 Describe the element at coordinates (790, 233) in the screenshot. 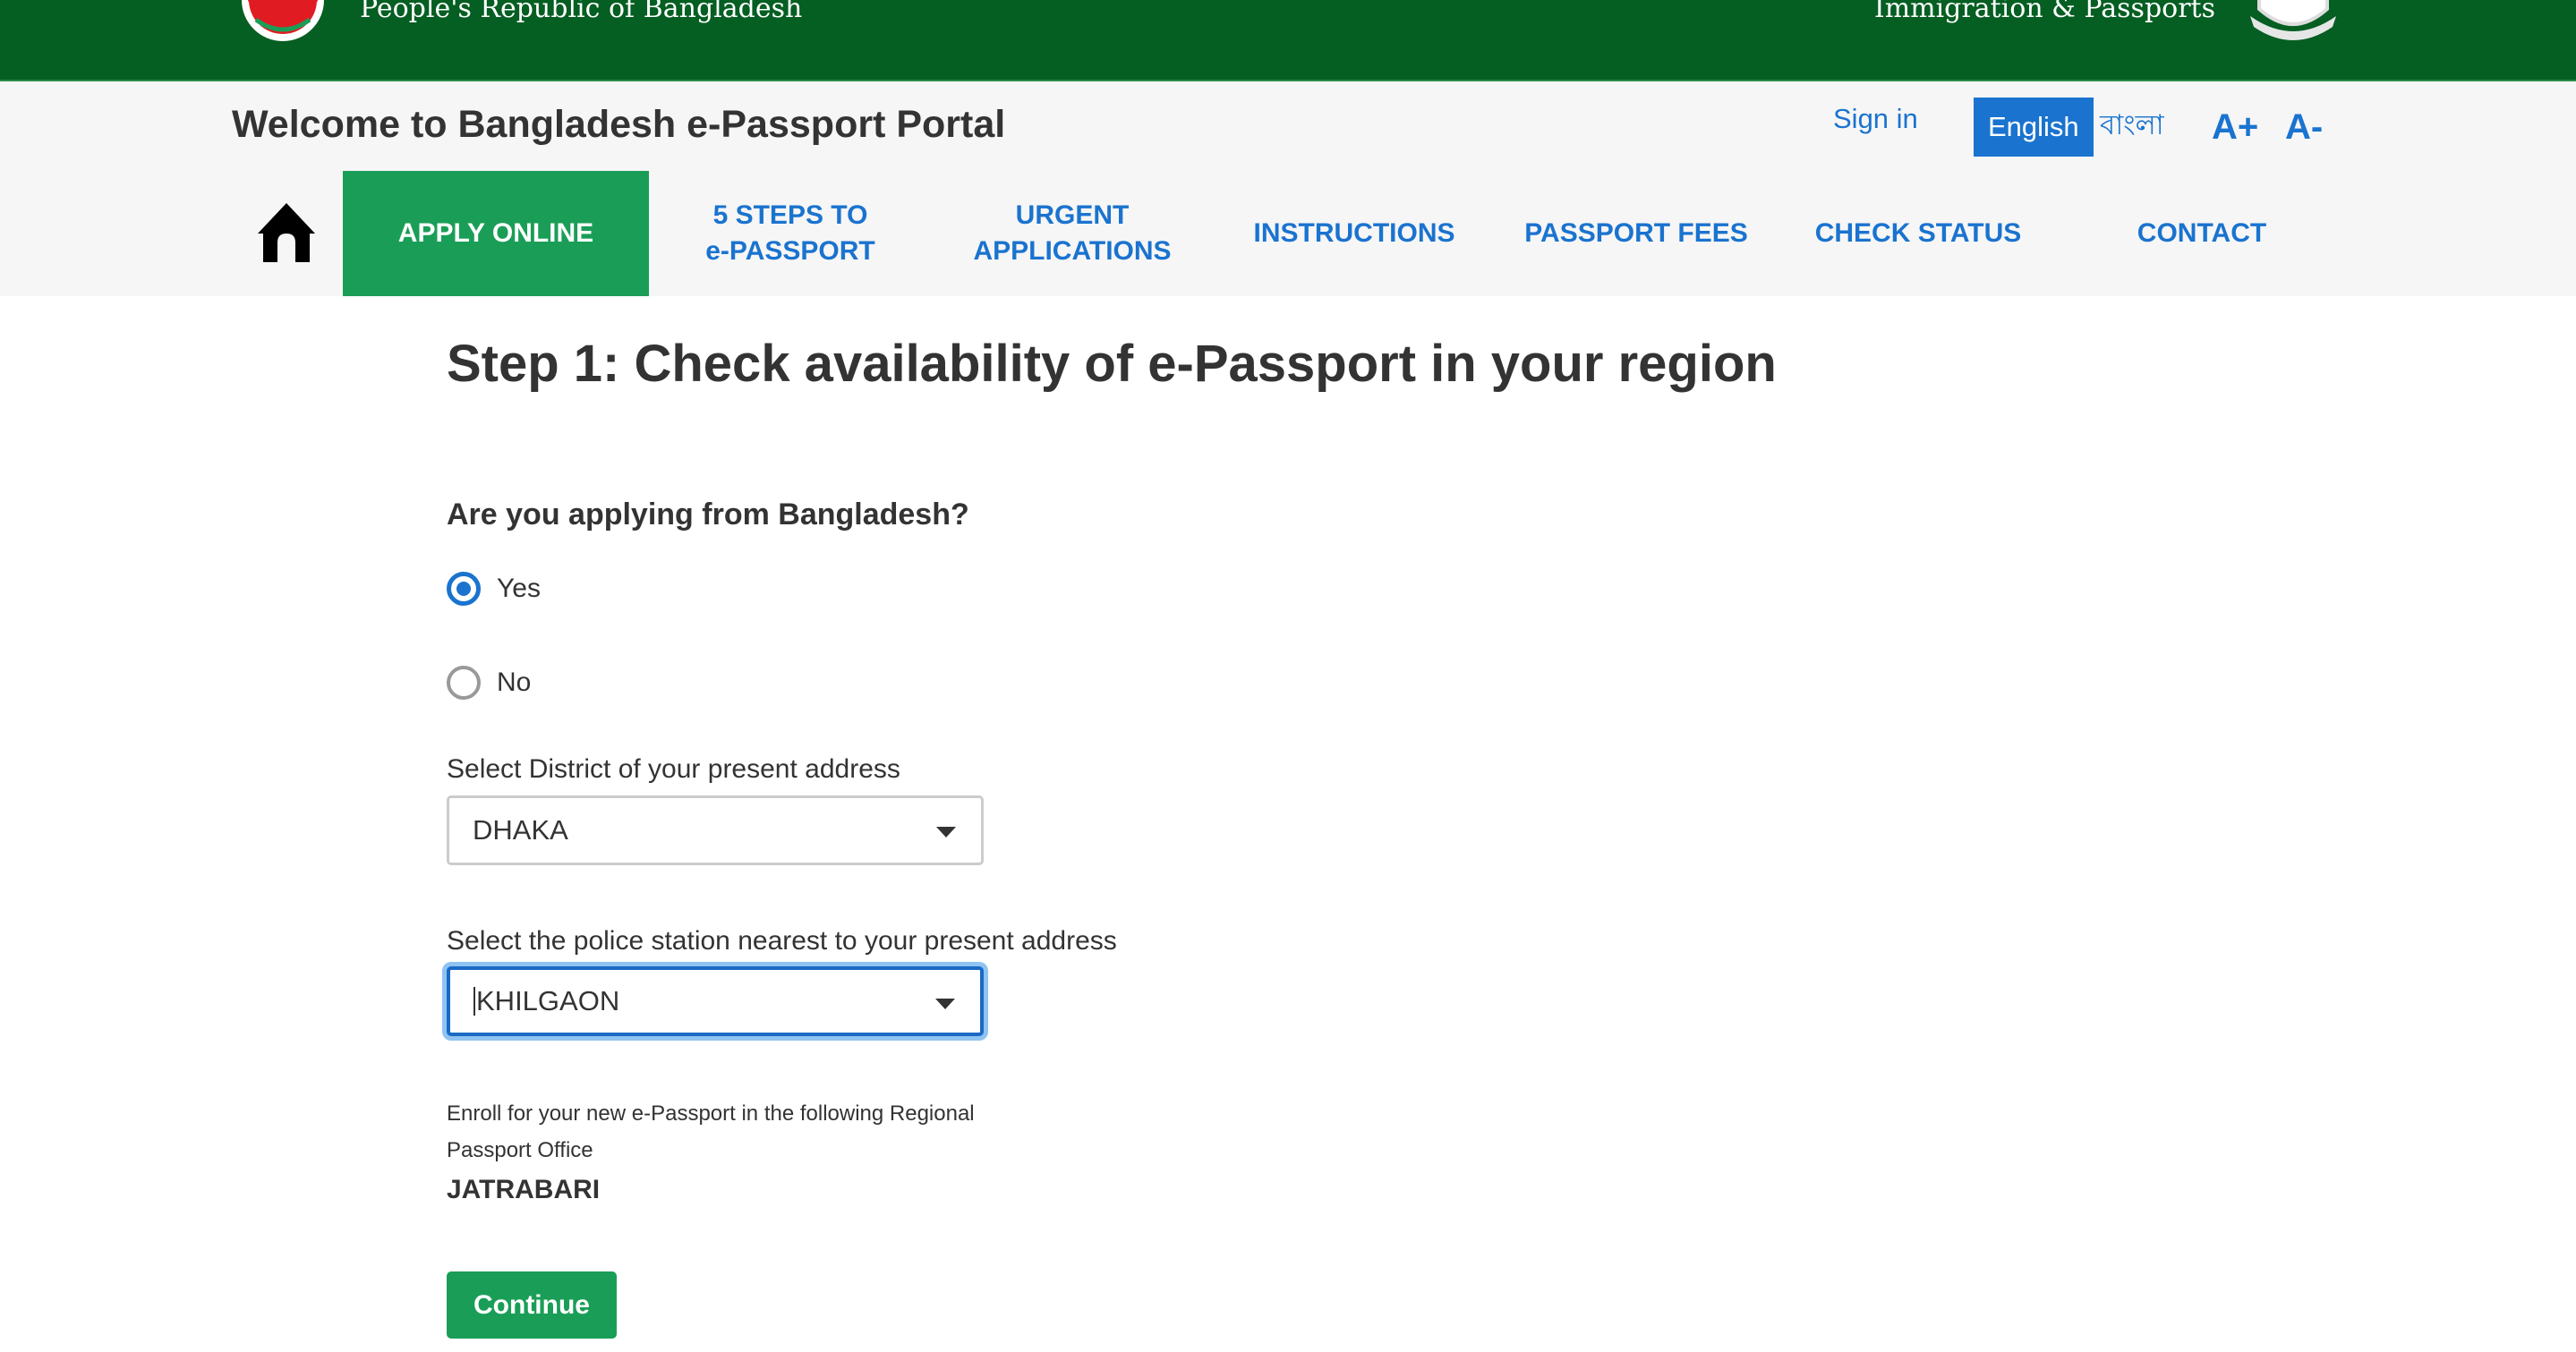

I see `nav-5-steps: 5 STEPS TO e-PASSPORT` at that location.